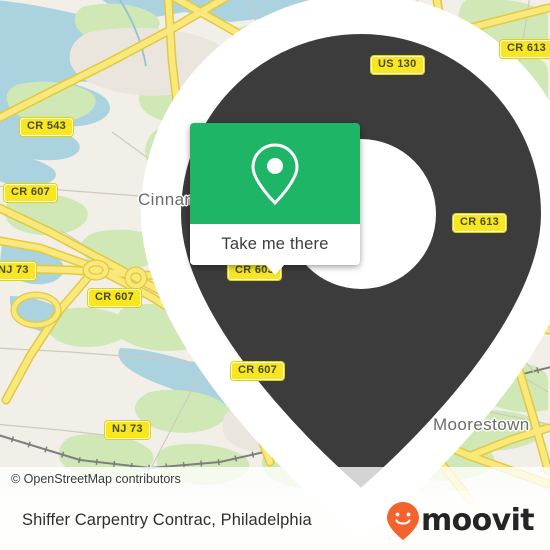 This screenshot has width=550, height=550. What do you see at coordinates (402, 520) in the screenshot?
I see `moovit-pin-icon` at bounding box center [402, 520].